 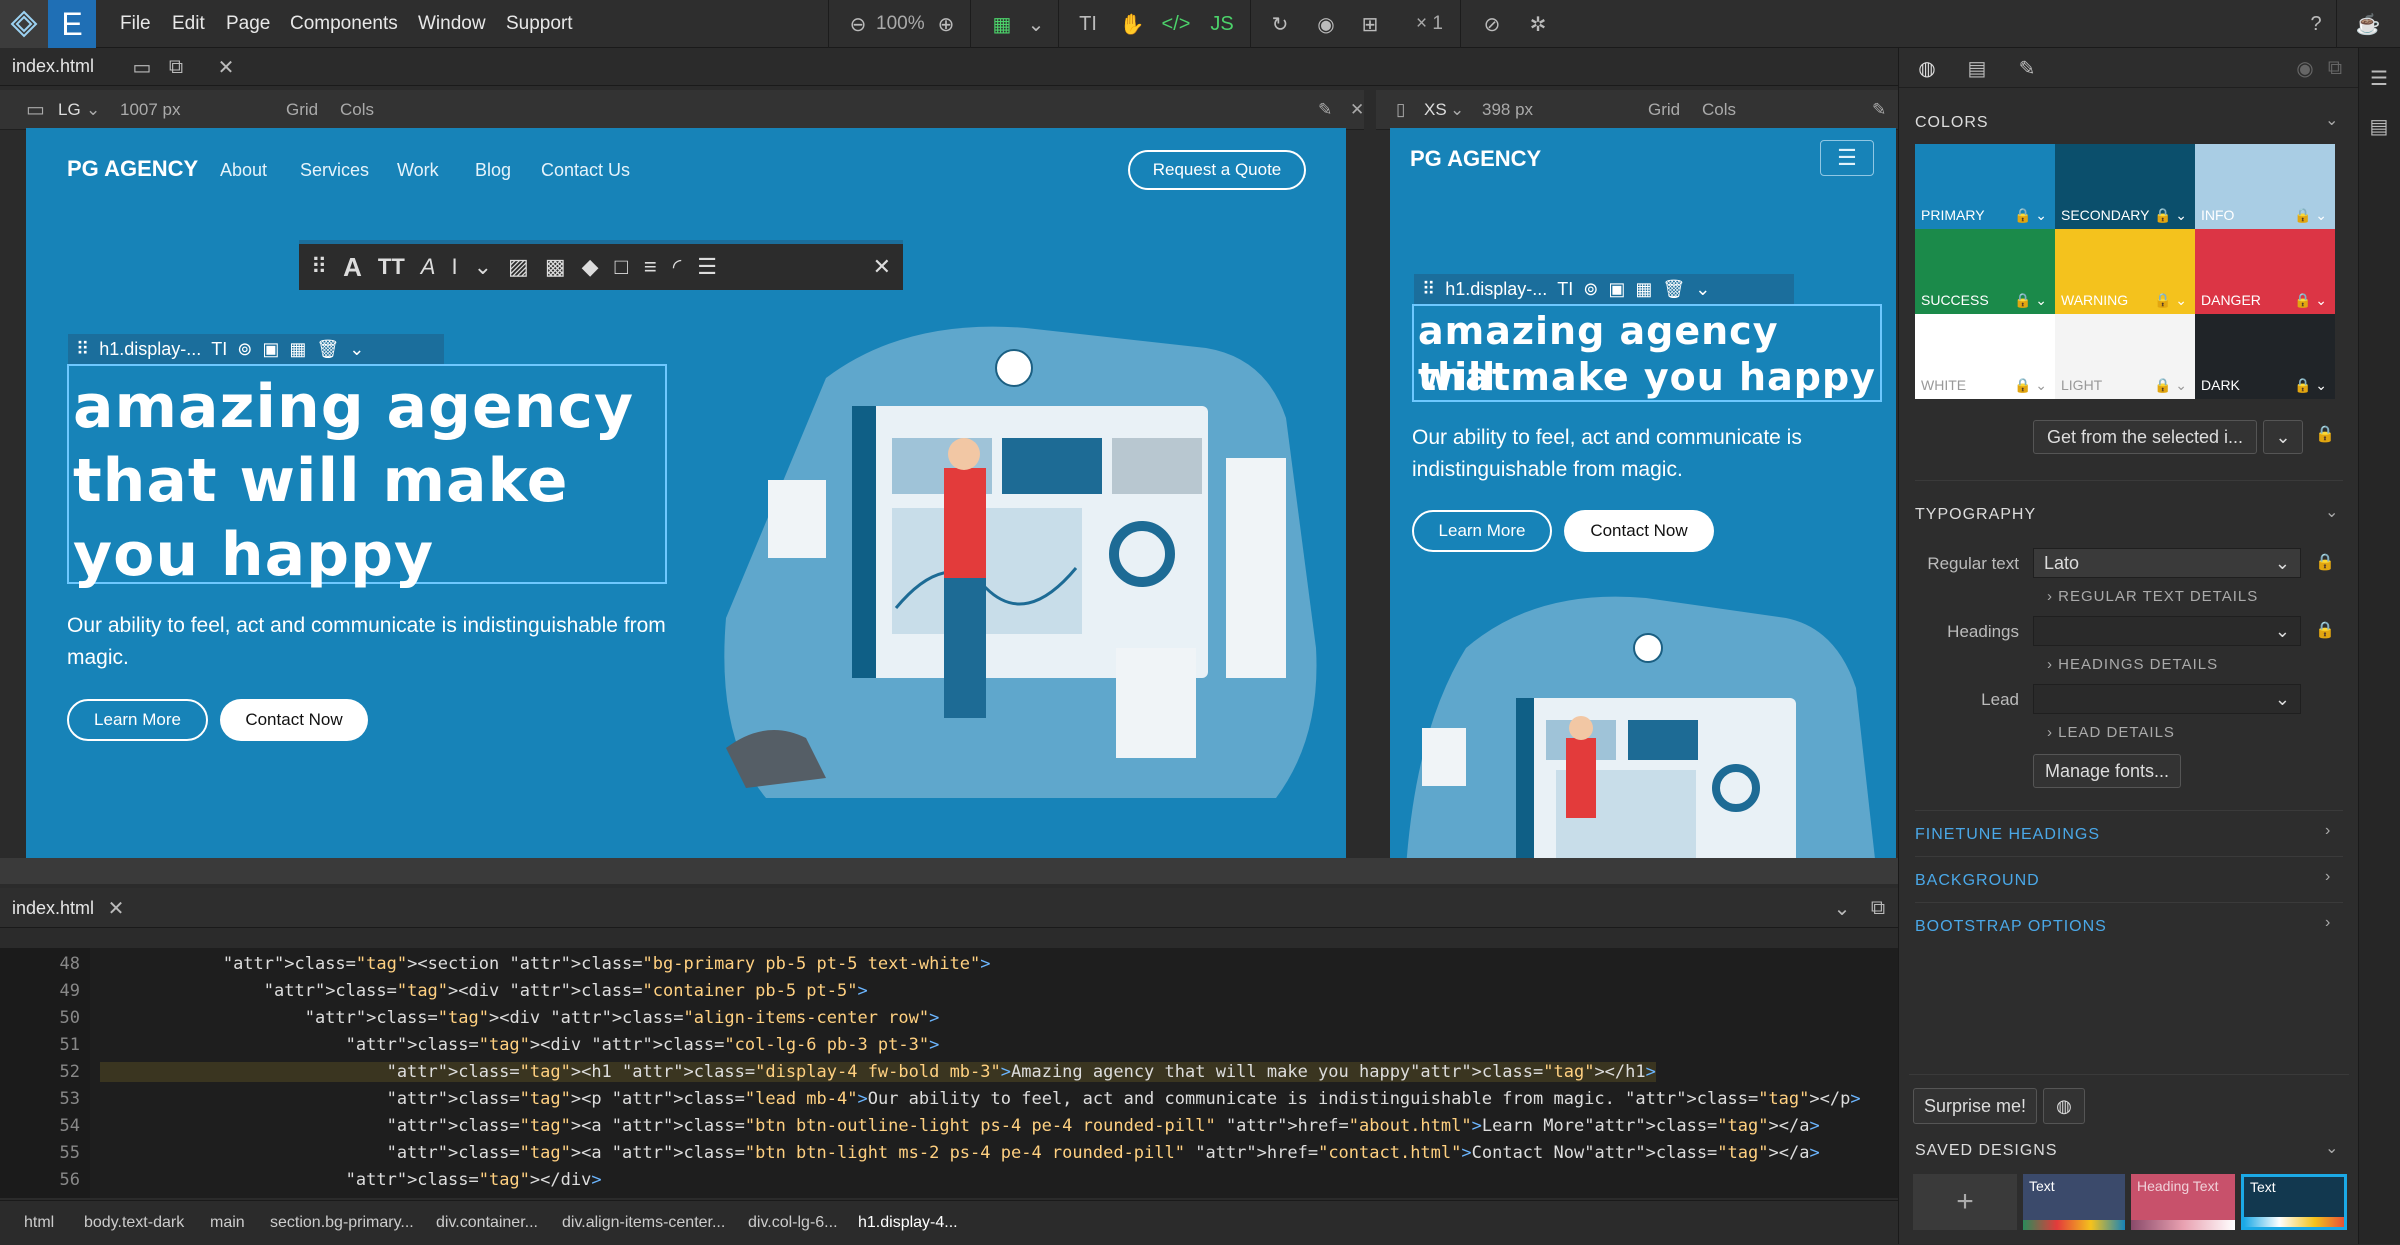 What do you see at coordinates (243, 170) in the screenshot?
I see `nav-about: About` at bounding box center [243, 170].